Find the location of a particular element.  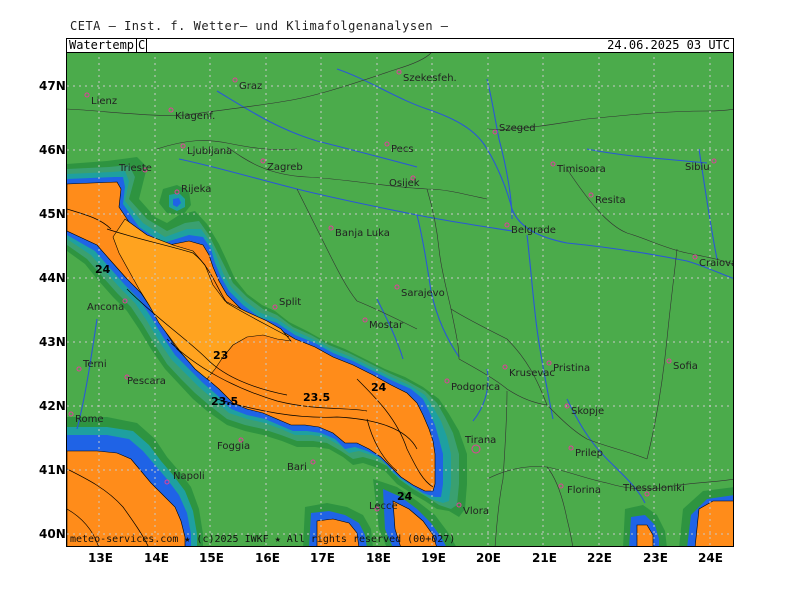

lon-label: 16E is located at coordinates (267, 558).